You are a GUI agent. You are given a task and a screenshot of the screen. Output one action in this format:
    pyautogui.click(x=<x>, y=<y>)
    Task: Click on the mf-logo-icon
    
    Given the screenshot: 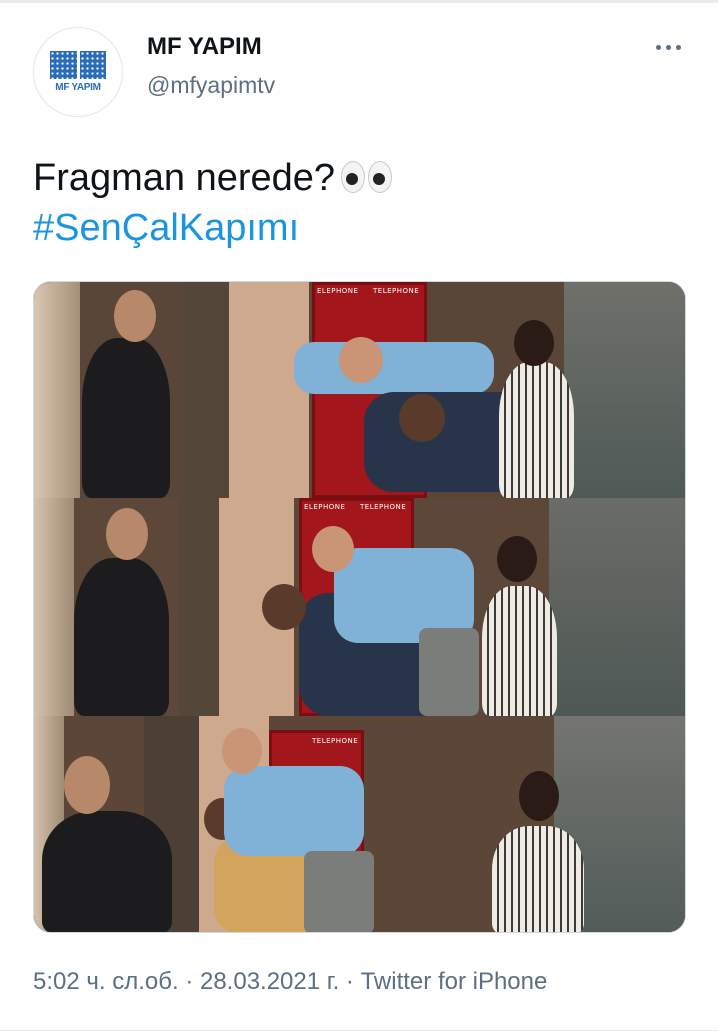 What is the action you would take?
    pyautogui.click(x=78, y=65)
    